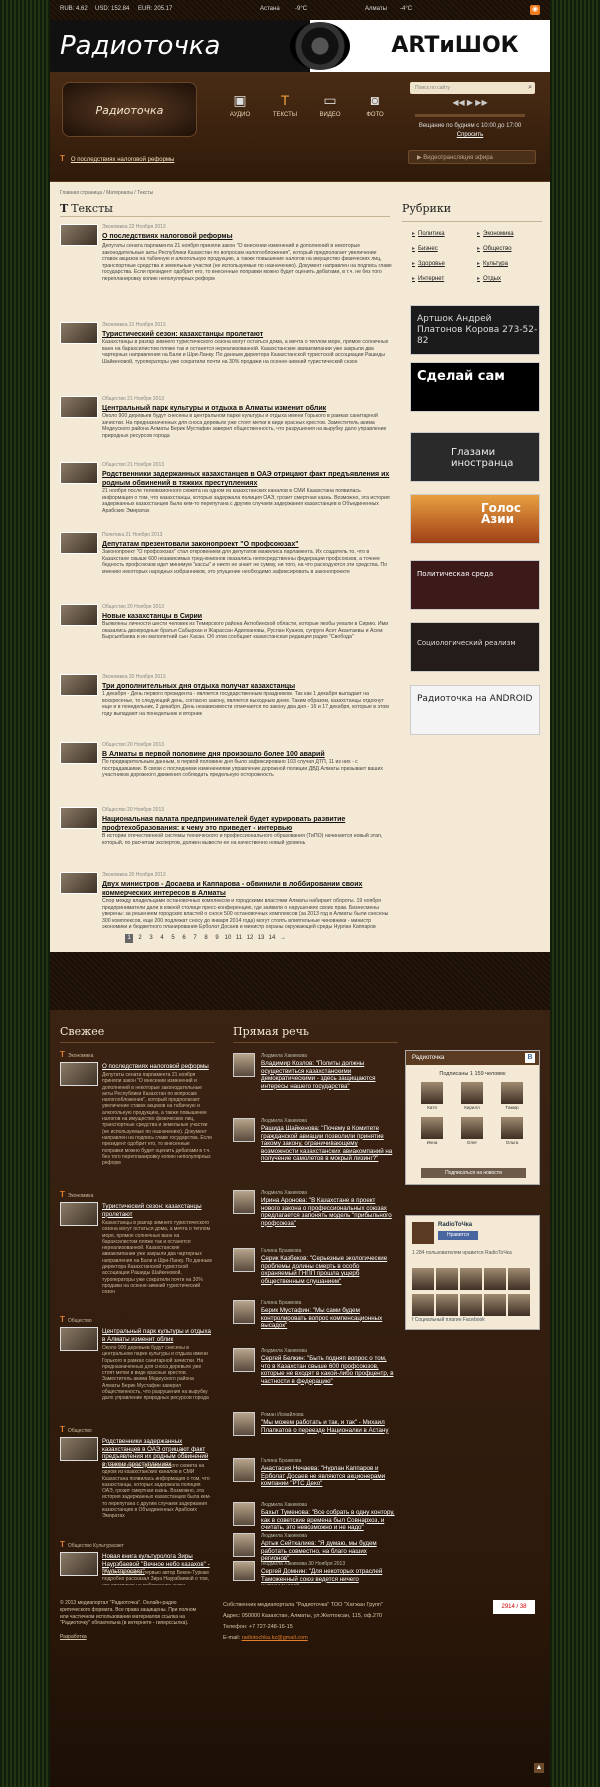 The width and height of the screenshot is (600, 1787). What do you see at coordinates (157, 1067) in the screenshot?
I see `fresh-title-link: О последствиях налоговой реформы` at bounding box center [157, 1067].